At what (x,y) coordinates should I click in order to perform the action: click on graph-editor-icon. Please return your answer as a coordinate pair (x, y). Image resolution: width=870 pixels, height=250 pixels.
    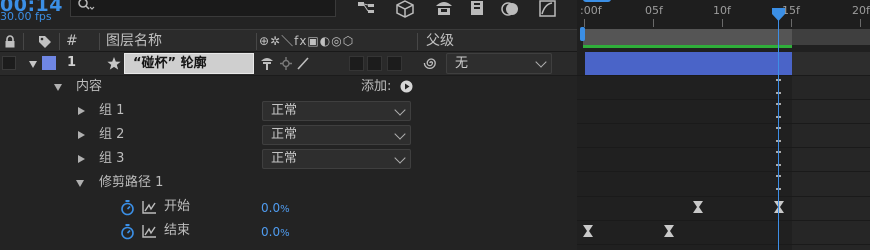
    Looking at the image, I should click on (548, 9).